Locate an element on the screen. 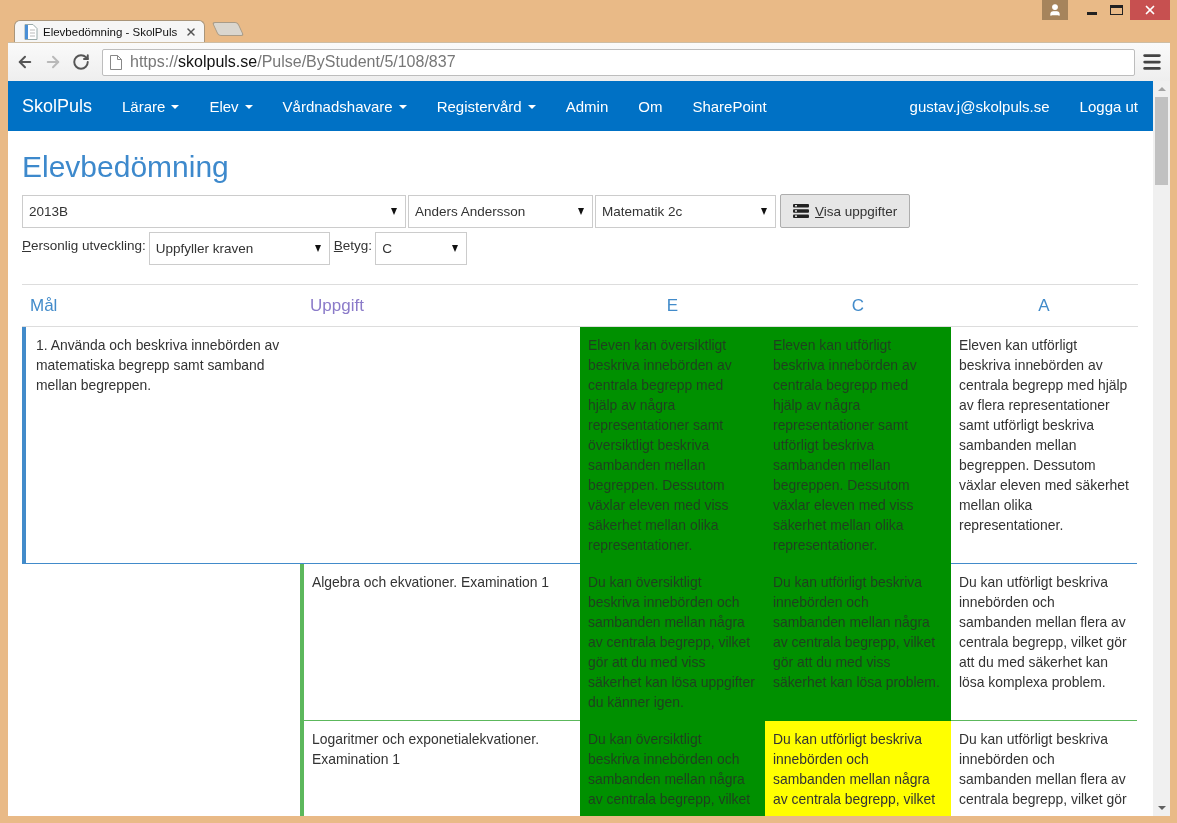 The image size is (1177, 823). column-header: Mål is located at coordinates (40, 305).